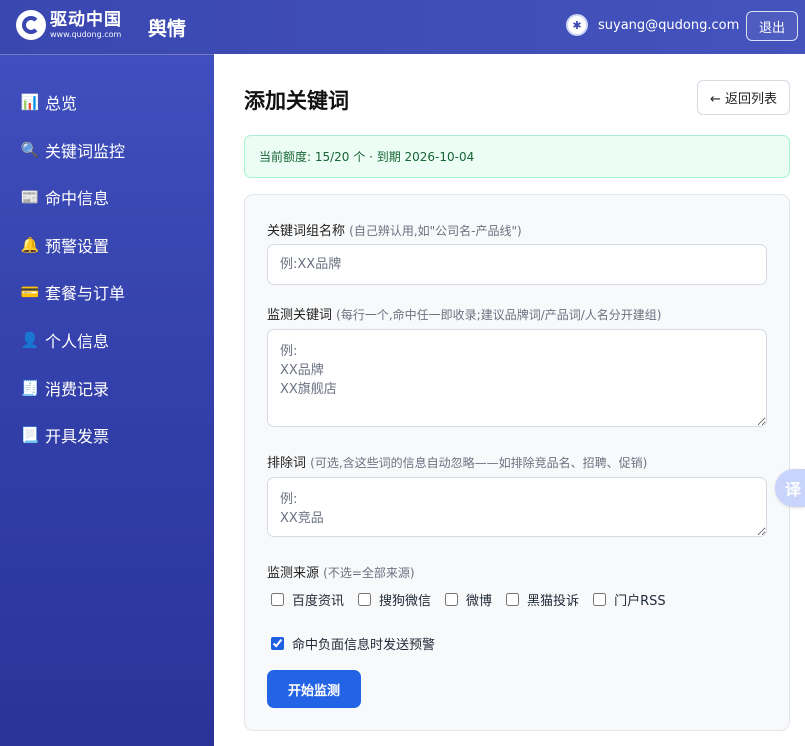  I want to click on logo-mark-icon, so click(31, 25).